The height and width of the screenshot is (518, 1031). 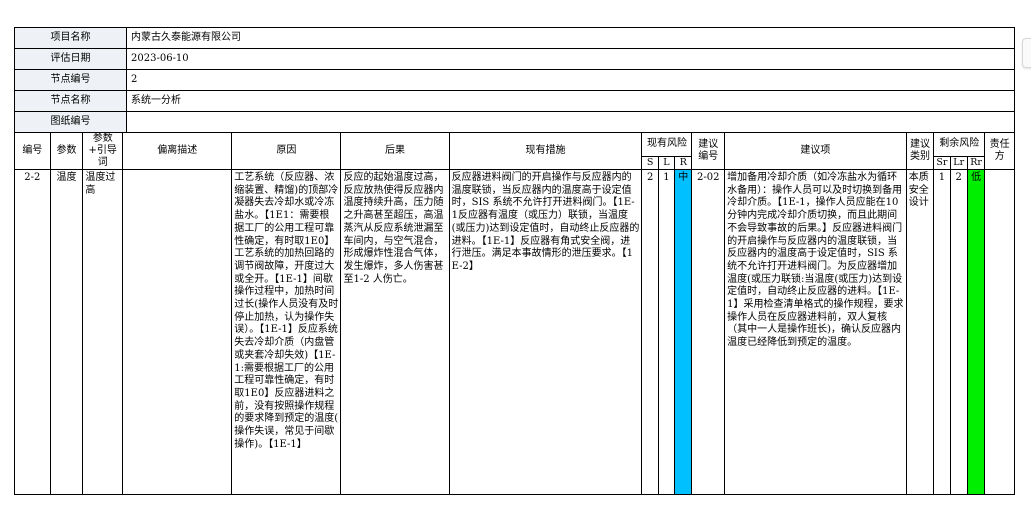 I want to click on info-label: 节点编号, so click(x=70, y=80).